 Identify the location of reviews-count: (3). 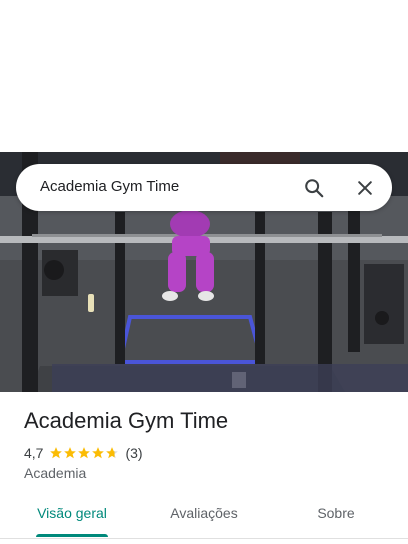
(133, 453).